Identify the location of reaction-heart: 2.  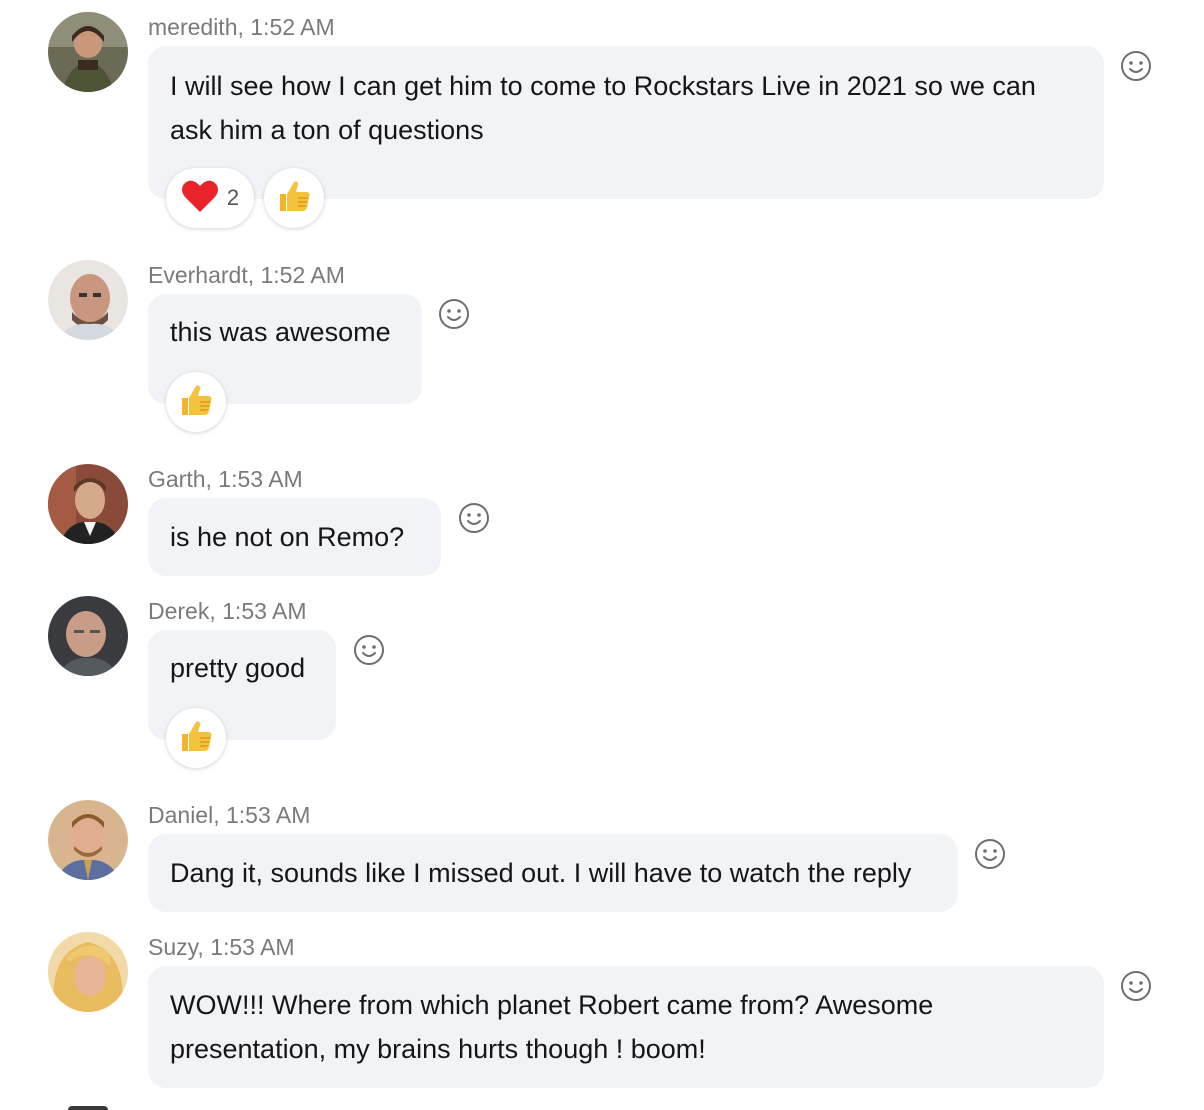
(210, 198).